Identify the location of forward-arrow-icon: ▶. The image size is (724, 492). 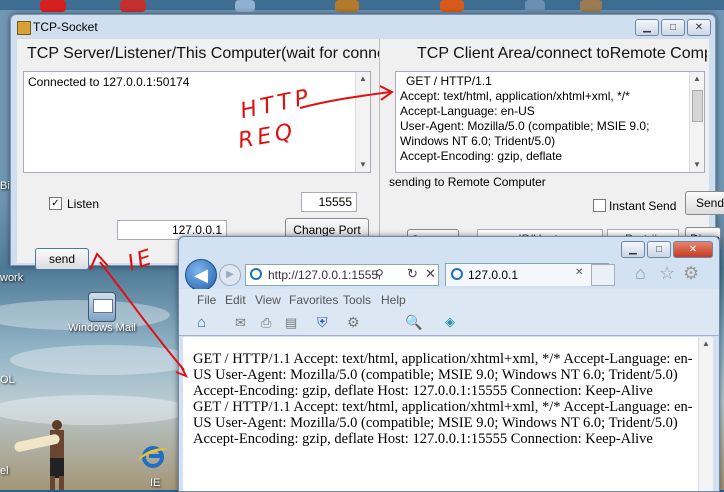
(230, 274).